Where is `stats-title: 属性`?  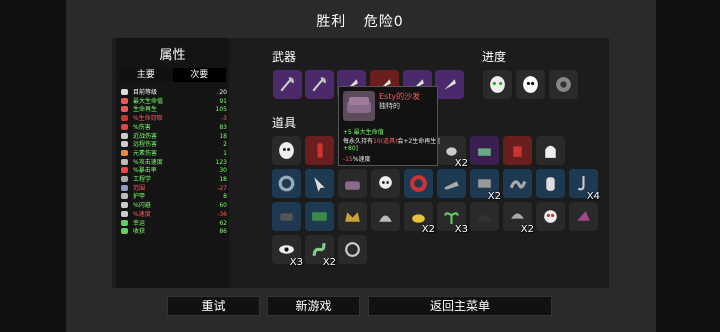 stats-title: 属性 is located at coordinates (172, 55).